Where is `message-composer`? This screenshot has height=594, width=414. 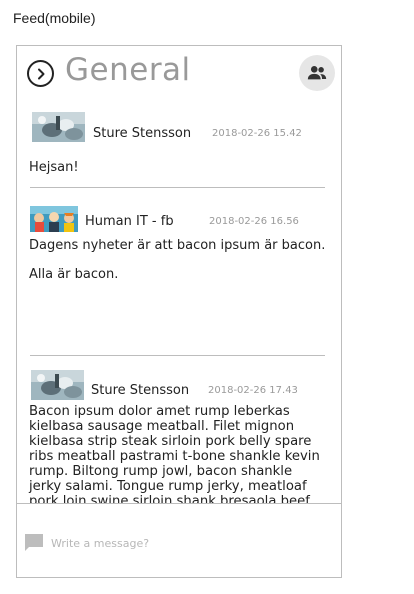
message-composer is located at coordinates (179, 540).